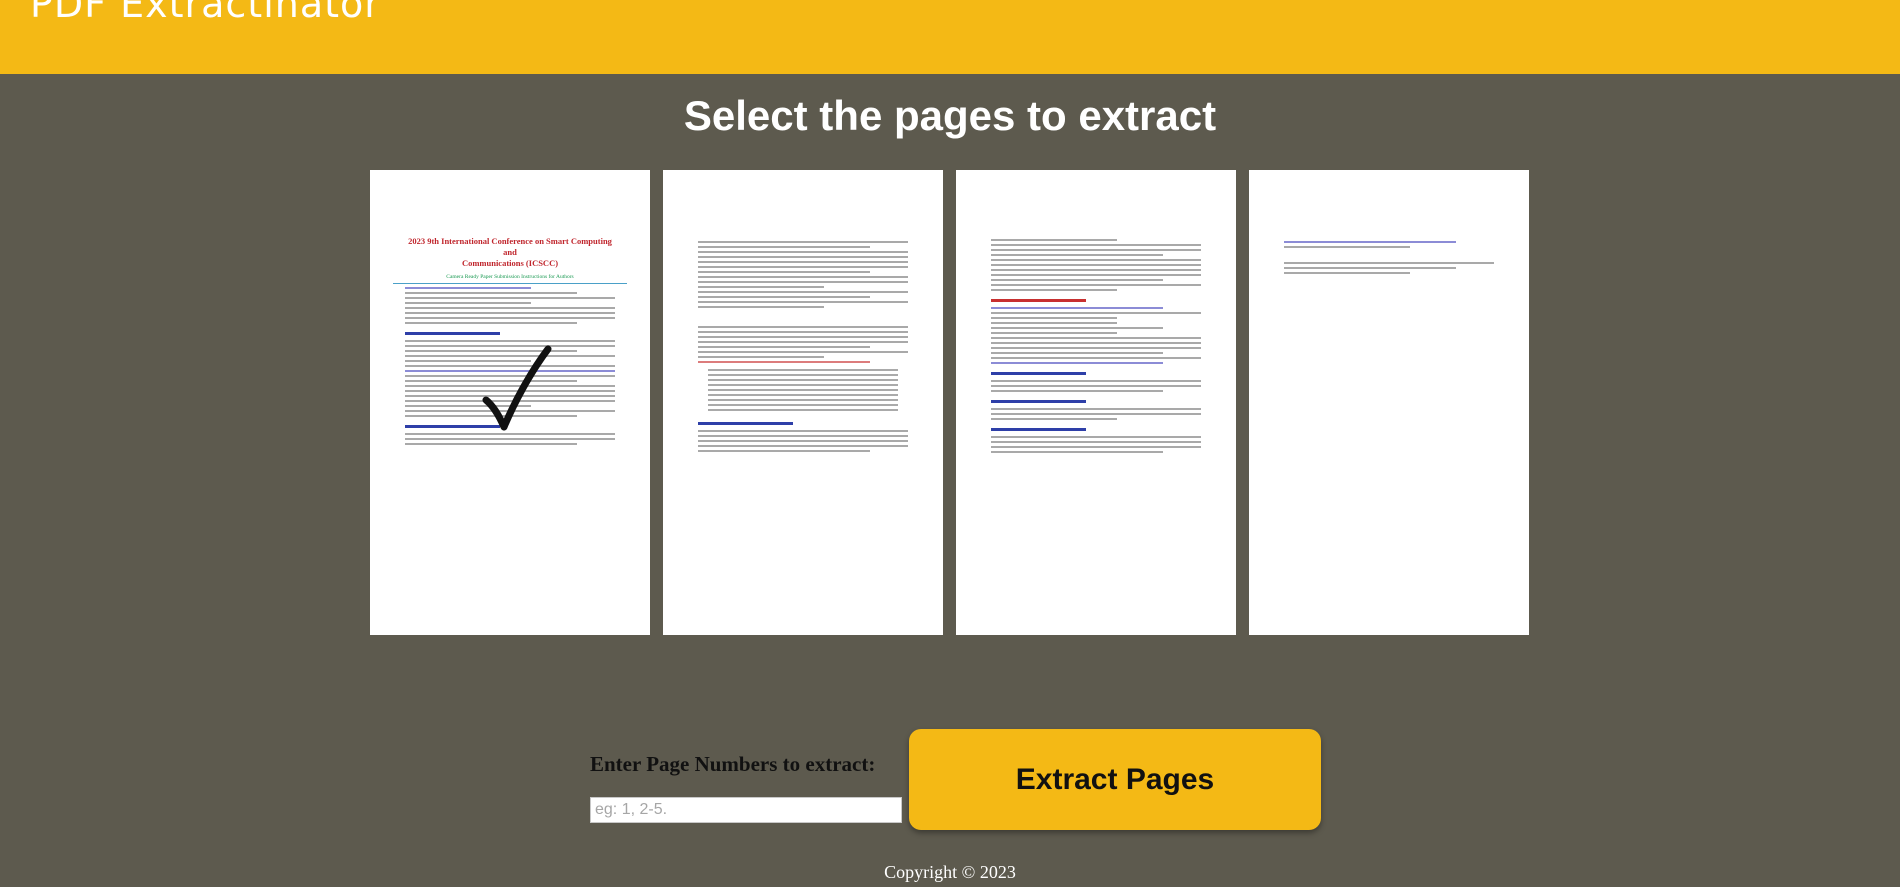 The width and height of the screenshot is (1900, 887). Describe the element at coordinates (950, 872) in the screenshot. I see `copyright-footer: Copyright © 2023` at that location.